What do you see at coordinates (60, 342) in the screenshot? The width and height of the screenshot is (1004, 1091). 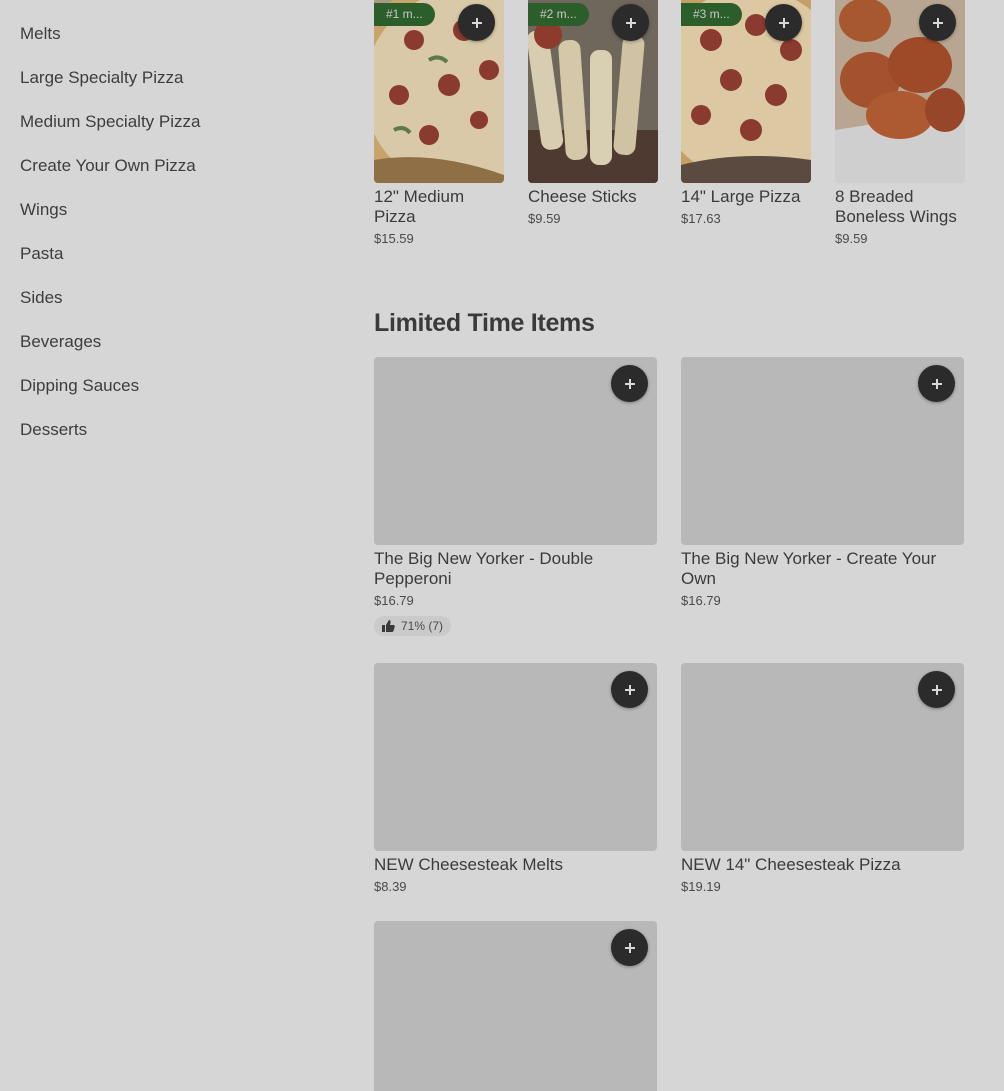 I see `sidebar-item-beverages: Beverages` at bounding box center [60, 342].